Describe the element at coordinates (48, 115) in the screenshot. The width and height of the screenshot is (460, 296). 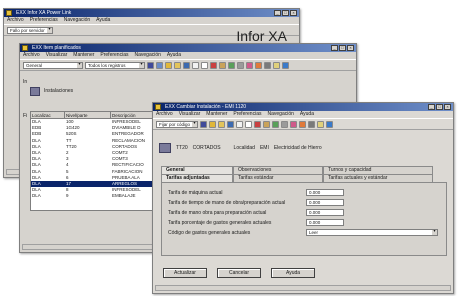
I see `column-header: Localizac` at that location.